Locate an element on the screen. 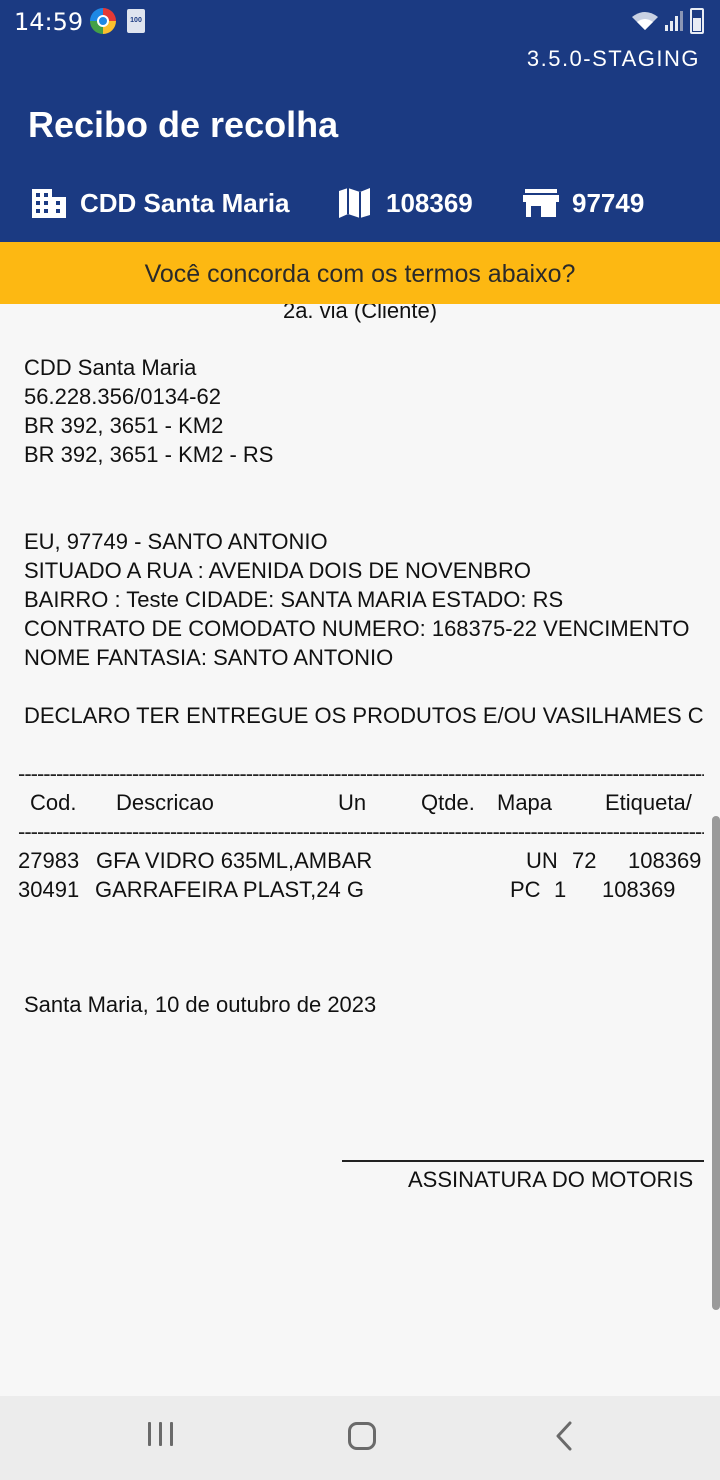 This screenshot has height=1480, width=720. unit-info: CDD Santa Maria is located at coordinates (160, 203).